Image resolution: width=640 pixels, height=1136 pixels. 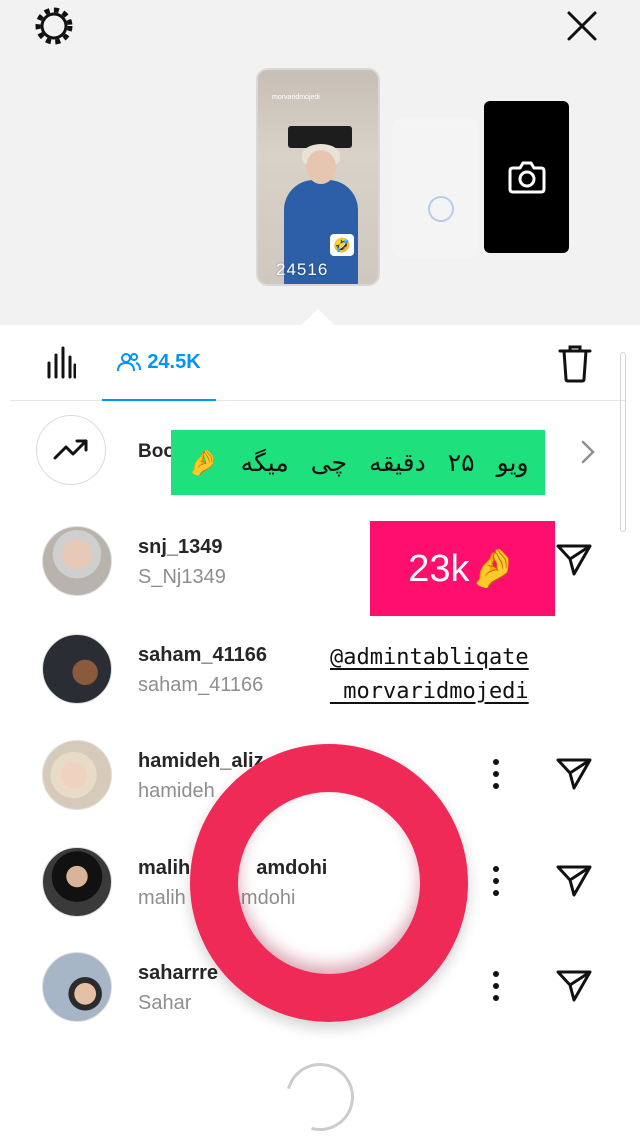 I want to click on sticker-word: 🤌, so click(x=203, y=462).